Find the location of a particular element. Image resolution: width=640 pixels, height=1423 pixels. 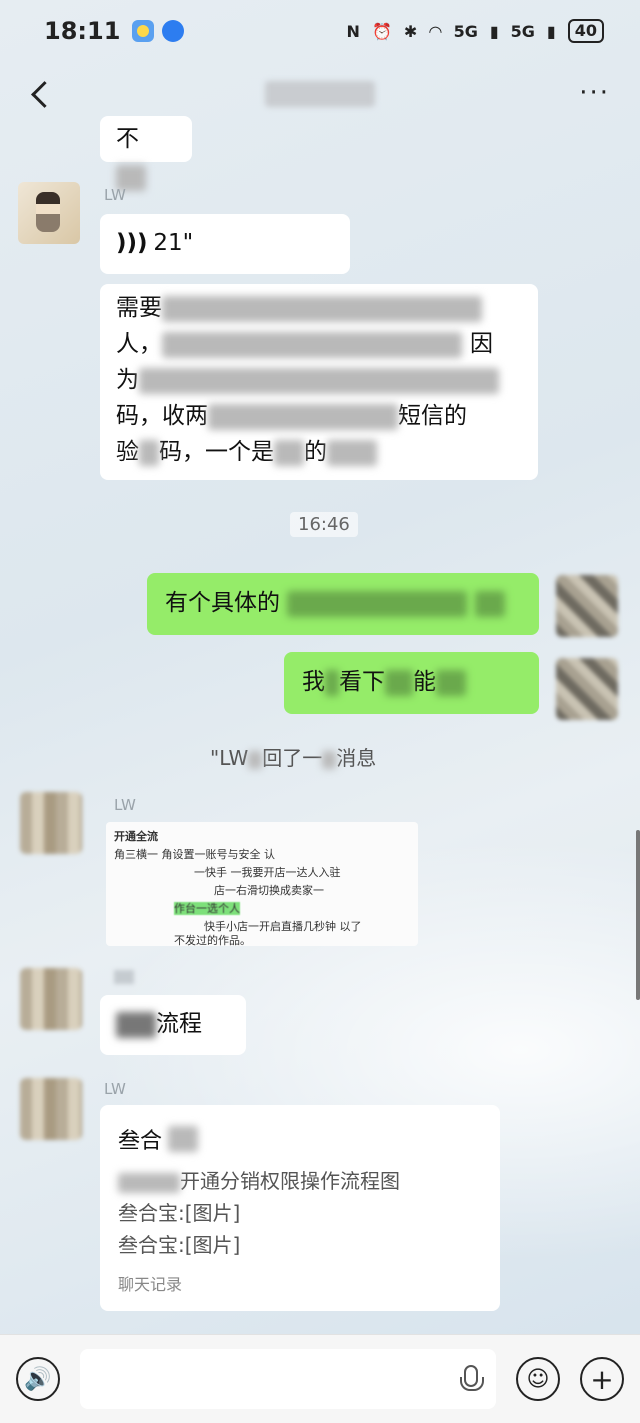

chat-history-card: 叁合 开通分销权限操作流程图 叁合宝:[图片] 叁合宝:[图片] 聊天记录 is located at coordinates (300, 1208).